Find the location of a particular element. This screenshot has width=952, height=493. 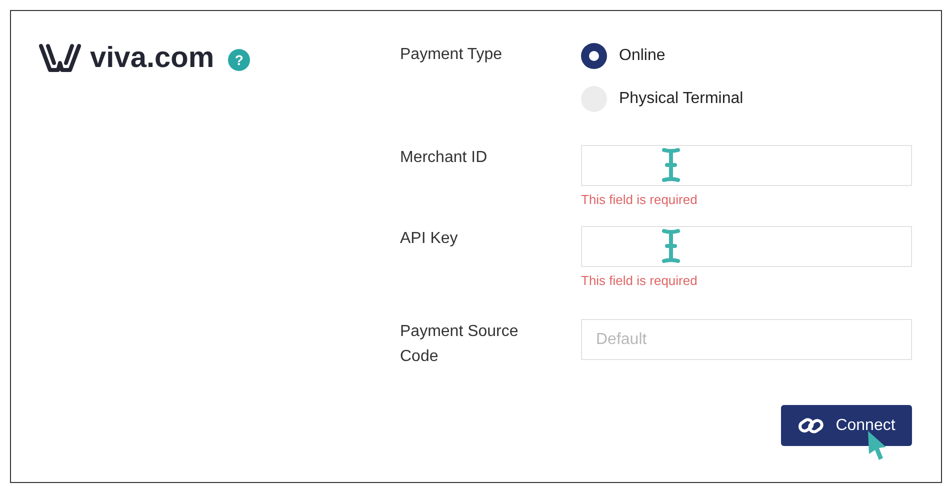

field-label: Merchant ID is located at coordinates (444, 158).